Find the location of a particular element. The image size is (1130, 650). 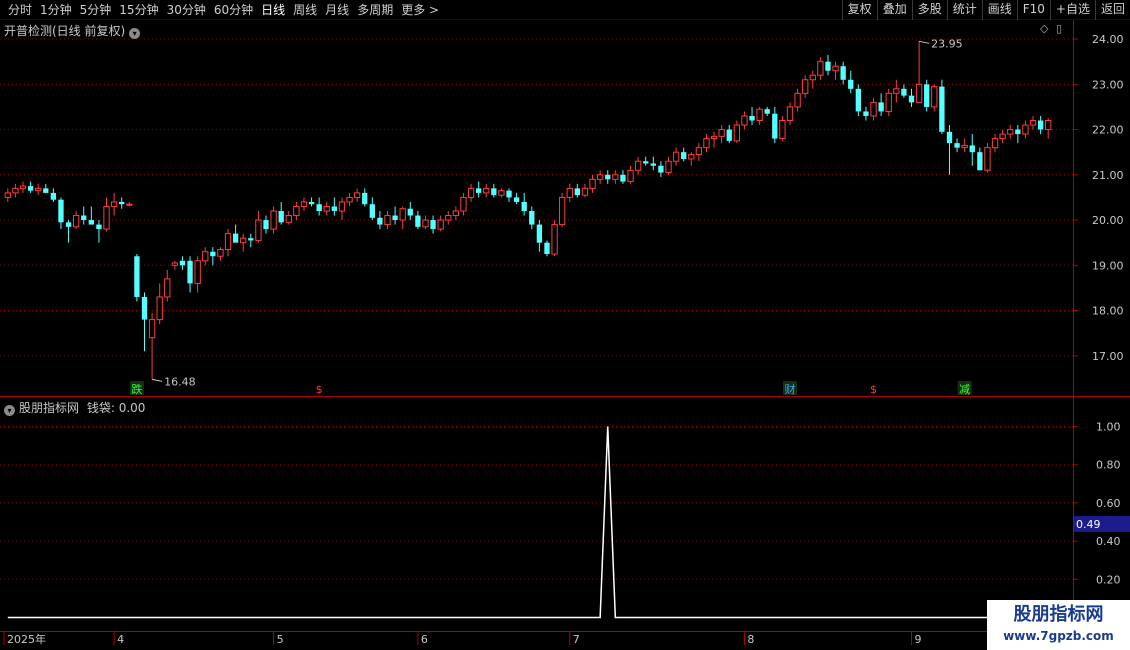

price-annotation: 23.95 is located at coordinates (947, 43).